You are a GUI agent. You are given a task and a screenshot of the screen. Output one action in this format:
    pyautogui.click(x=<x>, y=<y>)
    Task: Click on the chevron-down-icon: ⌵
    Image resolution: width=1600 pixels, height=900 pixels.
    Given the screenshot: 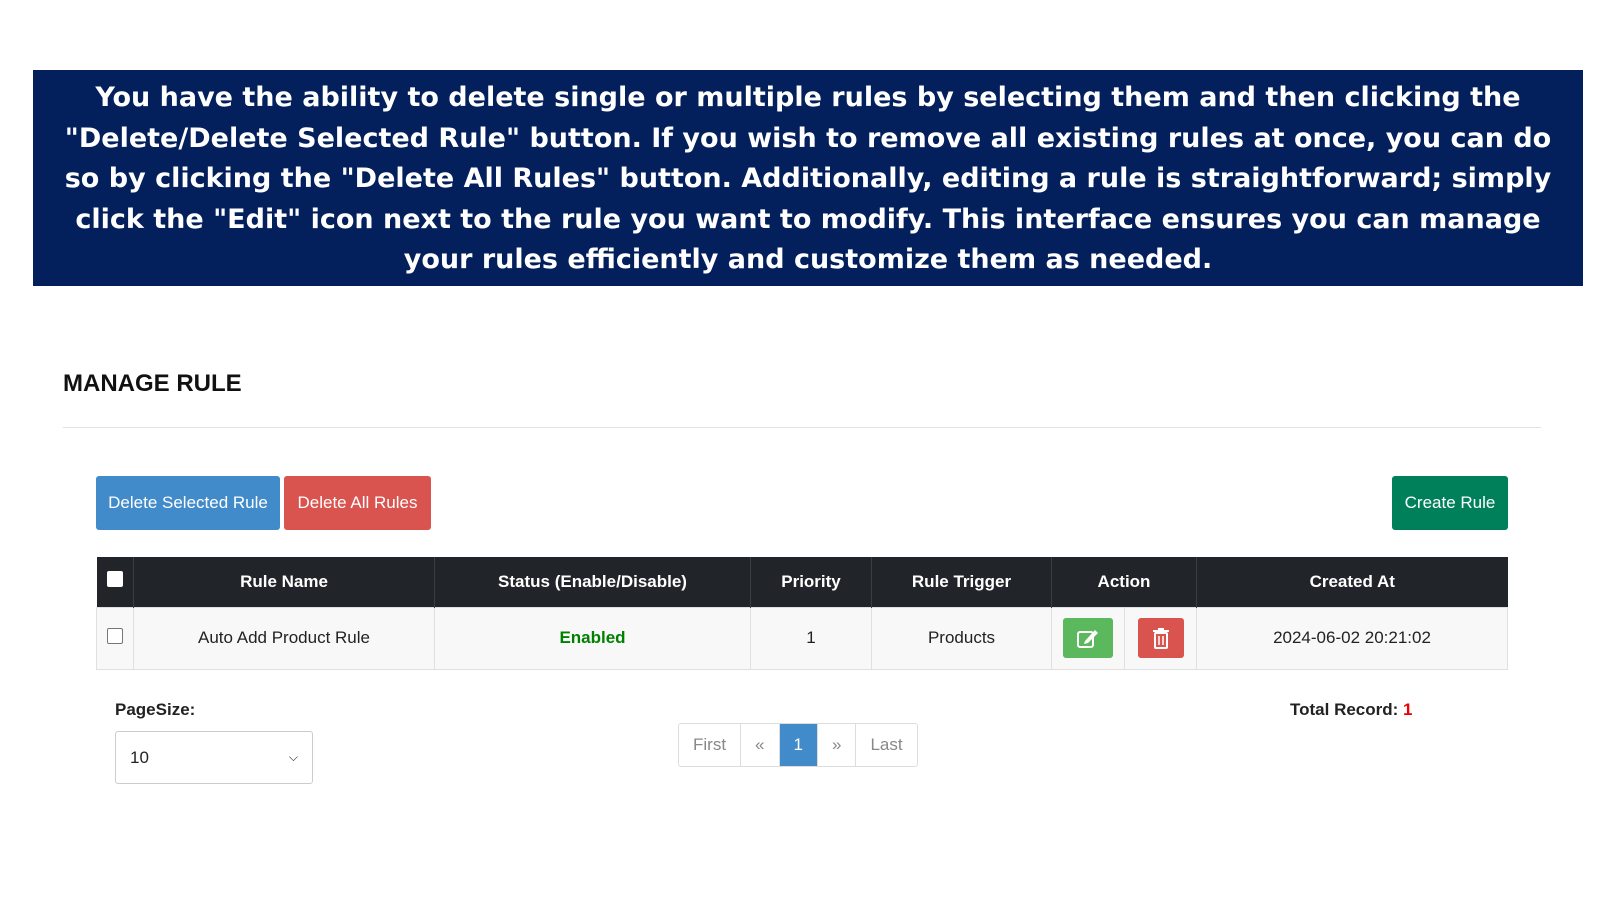 What is the action you would take?
    pyautogui.click(x=293, y=757)
    